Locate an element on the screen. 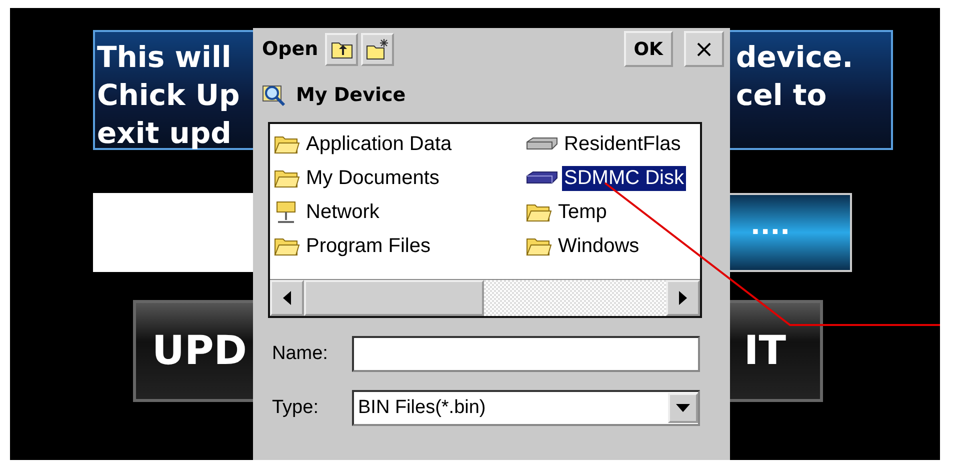  name-field is located at coordinates (526, 354).